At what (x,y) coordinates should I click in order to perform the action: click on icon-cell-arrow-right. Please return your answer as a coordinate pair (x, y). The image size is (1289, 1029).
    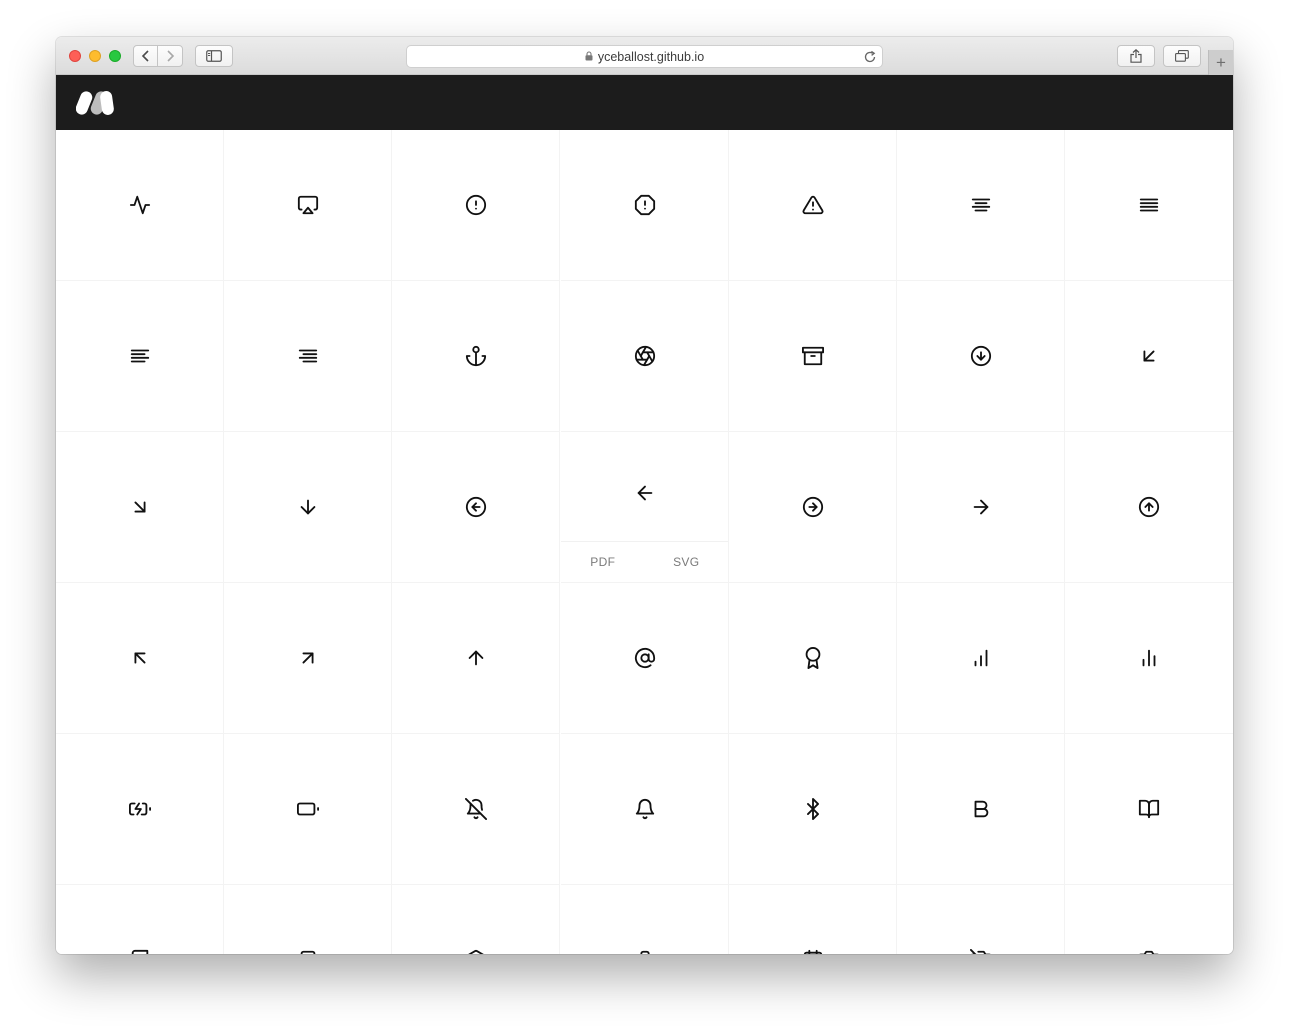
    Looking at the image, I should click on (981, 507).